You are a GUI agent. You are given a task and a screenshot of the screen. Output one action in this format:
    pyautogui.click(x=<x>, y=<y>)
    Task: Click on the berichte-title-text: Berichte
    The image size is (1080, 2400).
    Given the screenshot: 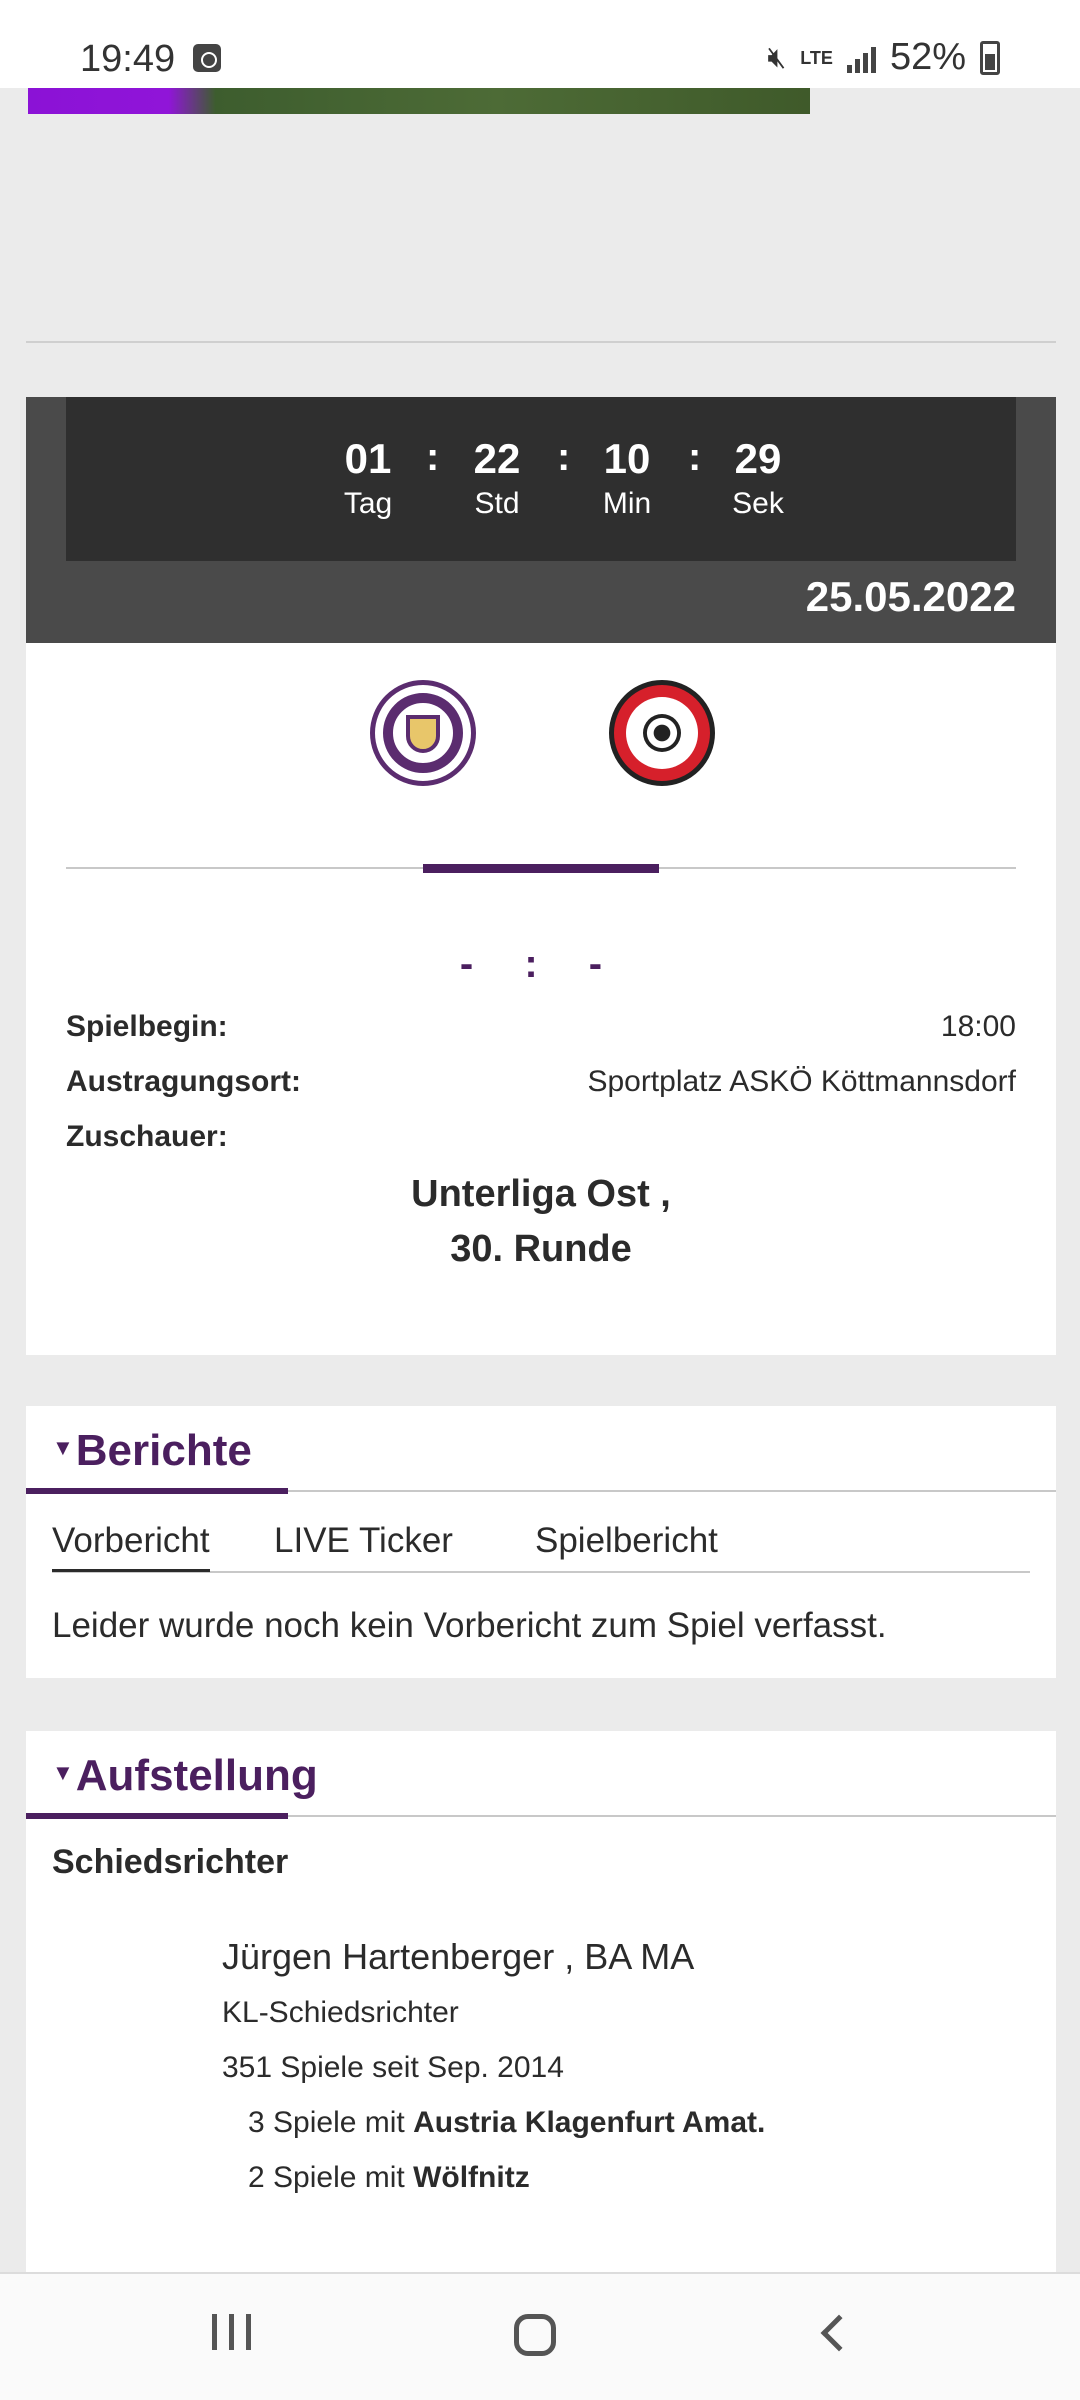 What is the action you would take?
    pyautogui.click(x=163, y=1450)
    